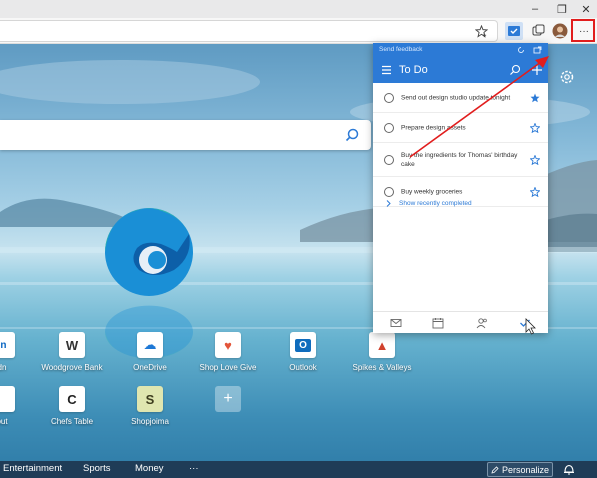 The image size is (597, 478). Describe the element at coordinates (432, 191) in the screenshot. I see `task-text: Buy weekly groceries` at that location.